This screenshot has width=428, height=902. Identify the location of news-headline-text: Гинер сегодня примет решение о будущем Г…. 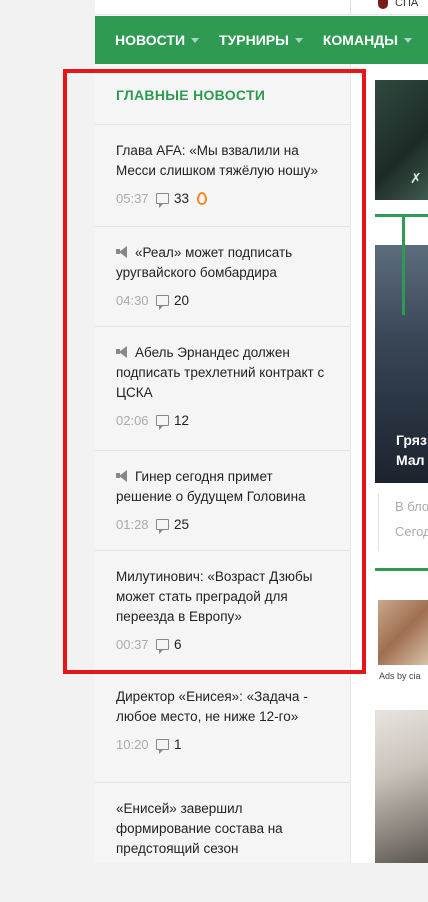
(211, 486).